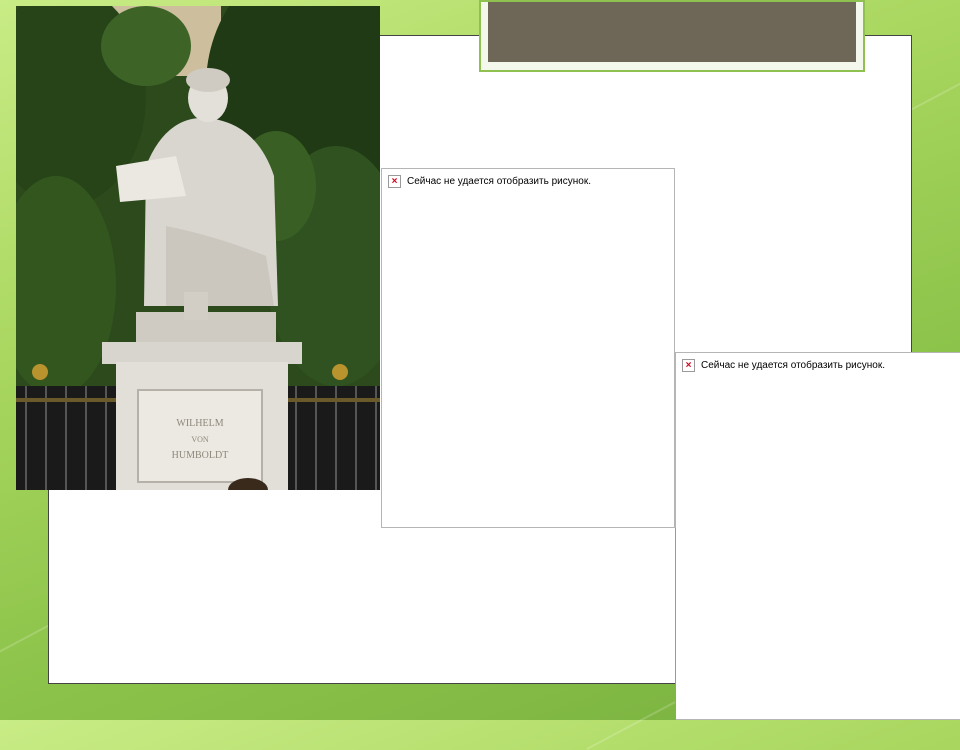 This screenshot has width=960, height=750. Describe the element at coordinates (200, 439) in the screenshot. I see `inscription-line: VON` at that location.